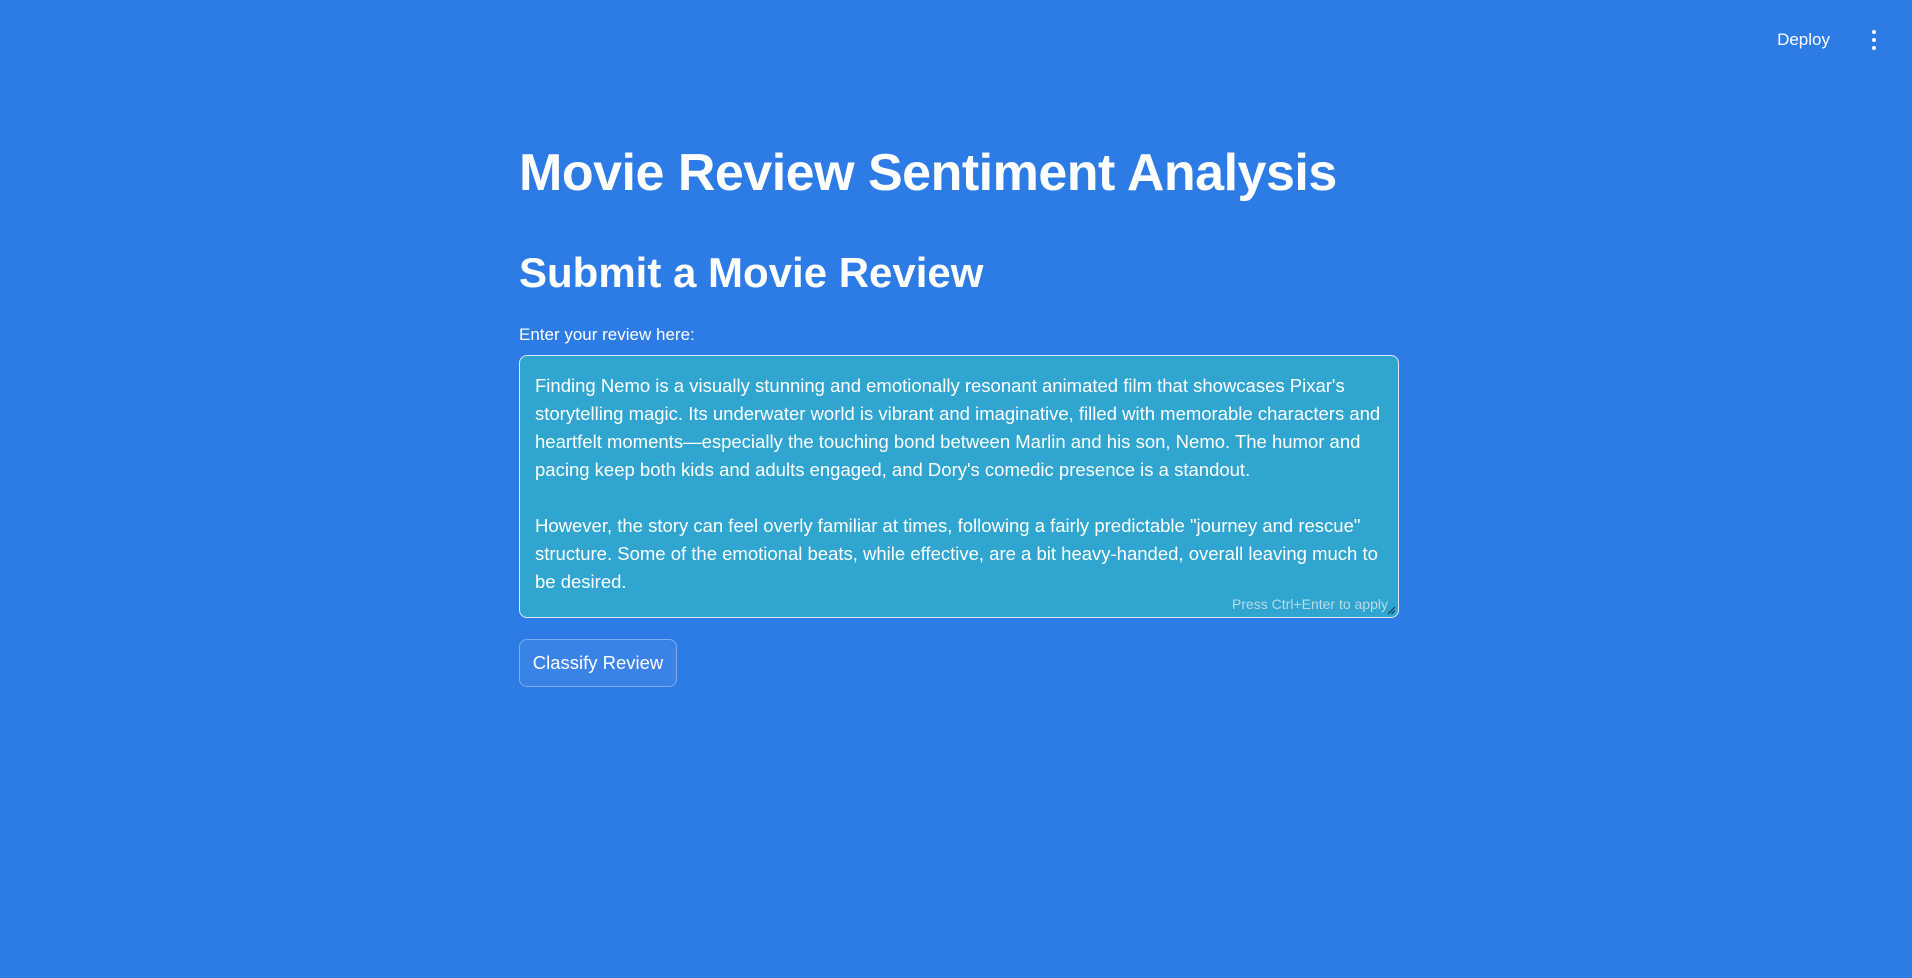 The width and height of the screenshot is (1912, 978). What do you see at coordinates (1309, 604) in the screenshot?
I see `apply-hint: Press Ctrl+Enter to apply` at bounding box center [1309, 604].